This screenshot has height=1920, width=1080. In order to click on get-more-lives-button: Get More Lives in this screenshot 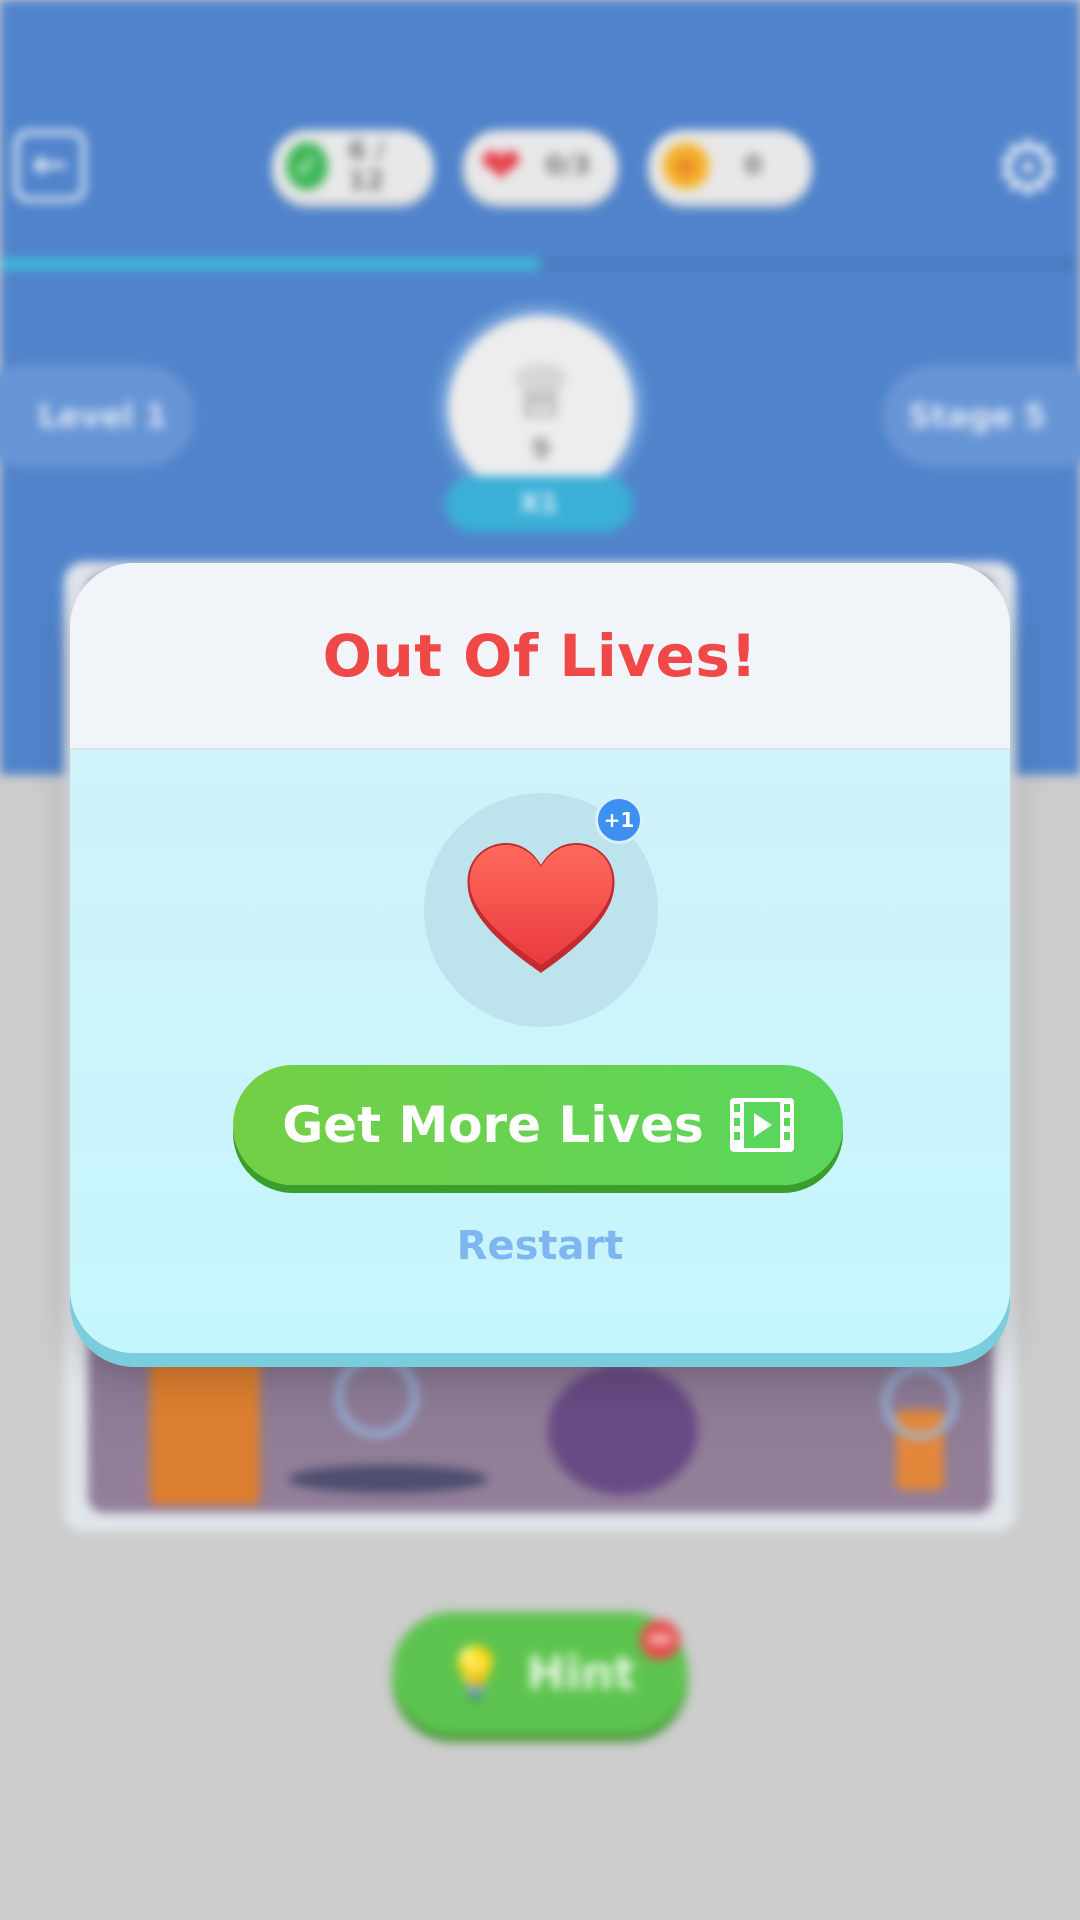, I will do `click(538, 1125)`.